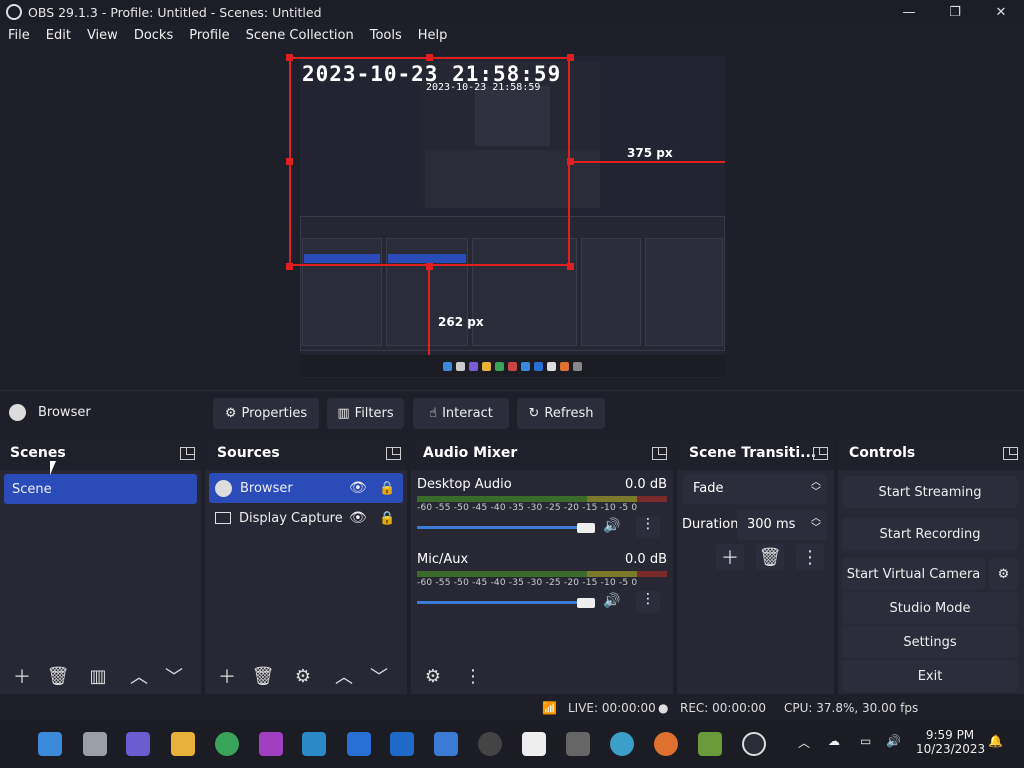  Describe the element at coordinates (955, 12) in the screenshot. I see `maximize-button: ❐` at that location.